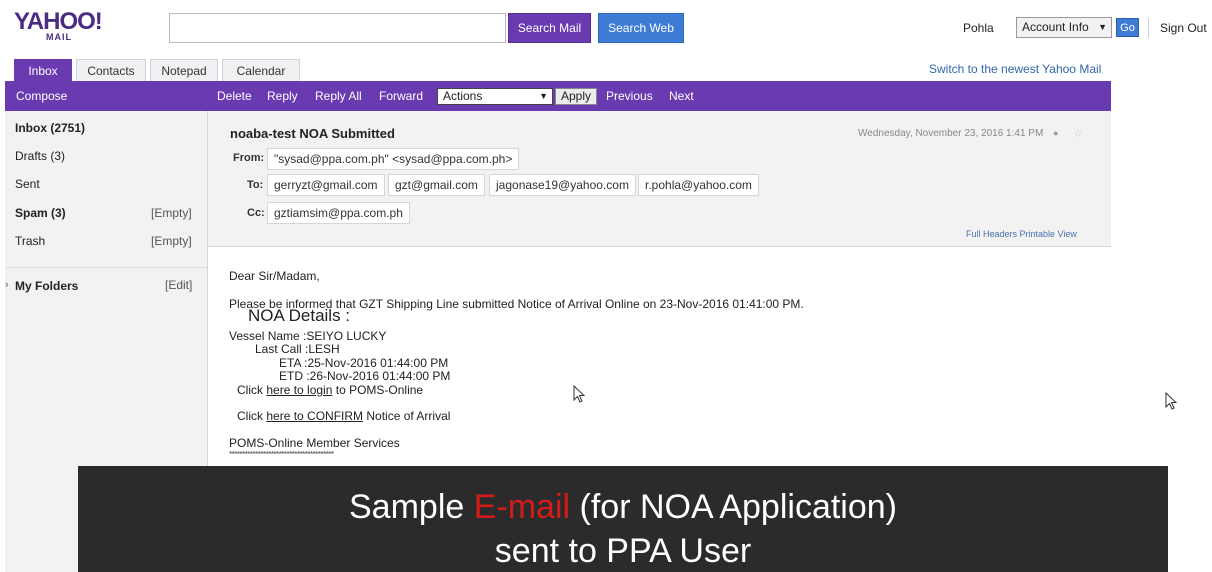 The height and width of the screenshot is (572, 1212). Describe the element at coordinates (7, 285) in the screenshot. I see `expand-arrow-icon: ›` at that location.